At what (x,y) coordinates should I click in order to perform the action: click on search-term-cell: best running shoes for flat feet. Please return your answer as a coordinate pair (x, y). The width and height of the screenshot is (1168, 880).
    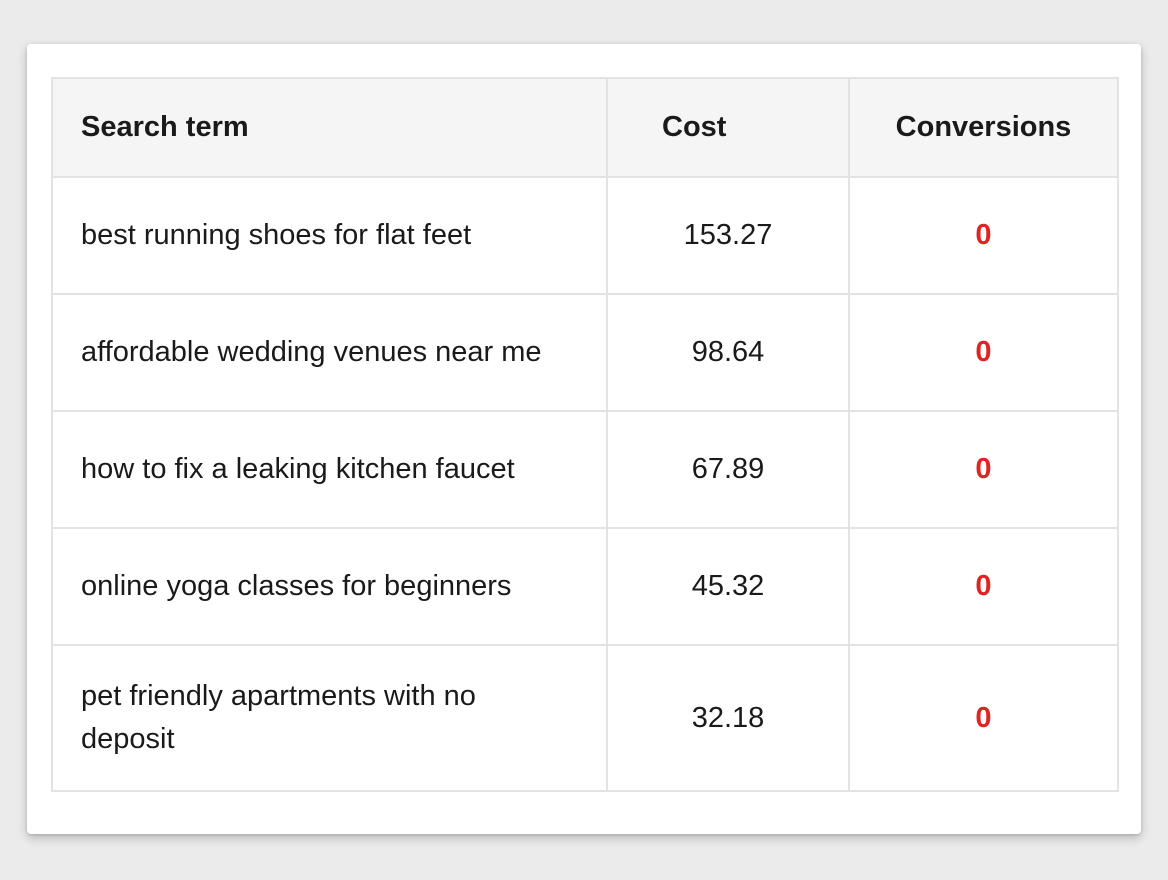
    Looking at the image, I should click on (329, 235).